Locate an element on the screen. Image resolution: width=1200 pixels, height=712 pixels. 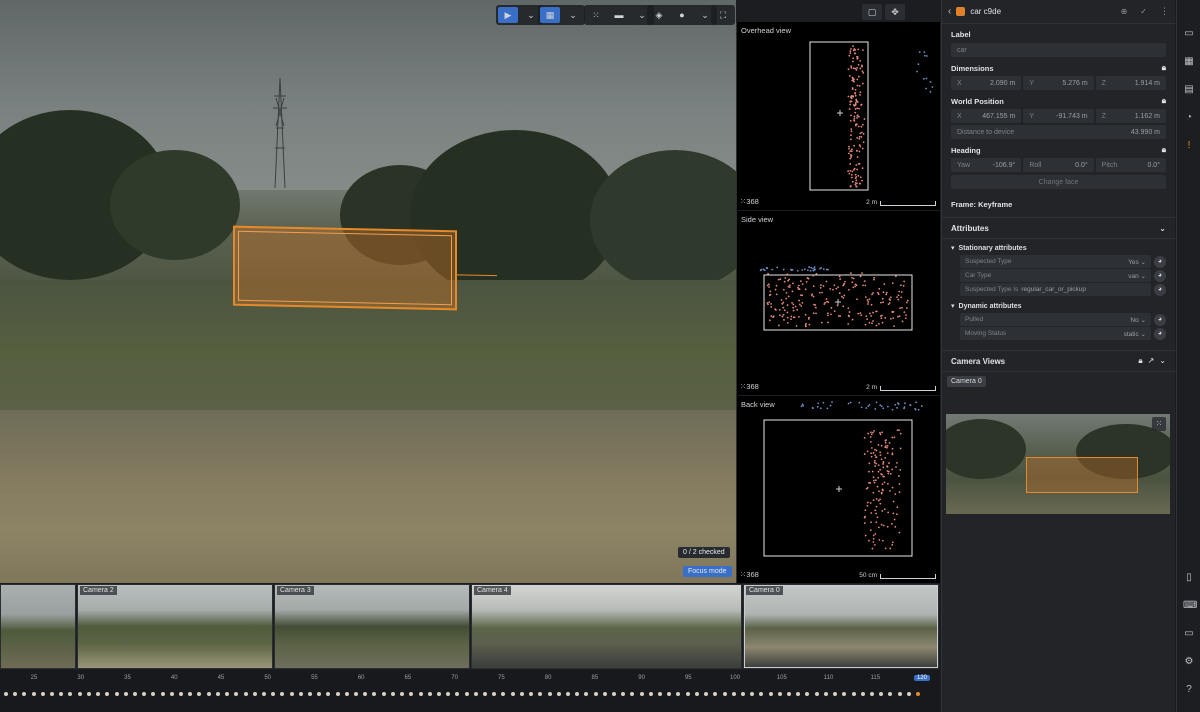
overhead-view: Overhead view ⁙368 2 m is located at coordinates (838, 116).